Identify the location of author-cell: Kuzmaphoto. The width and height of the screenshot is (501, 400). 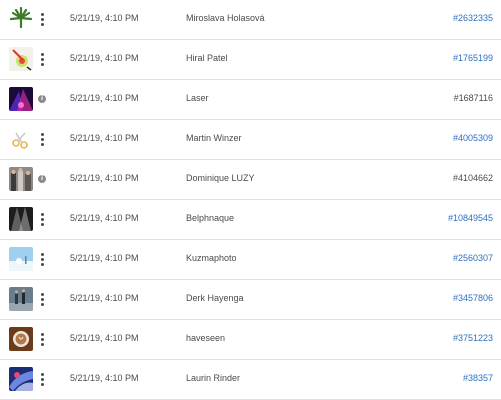
(211, 258).